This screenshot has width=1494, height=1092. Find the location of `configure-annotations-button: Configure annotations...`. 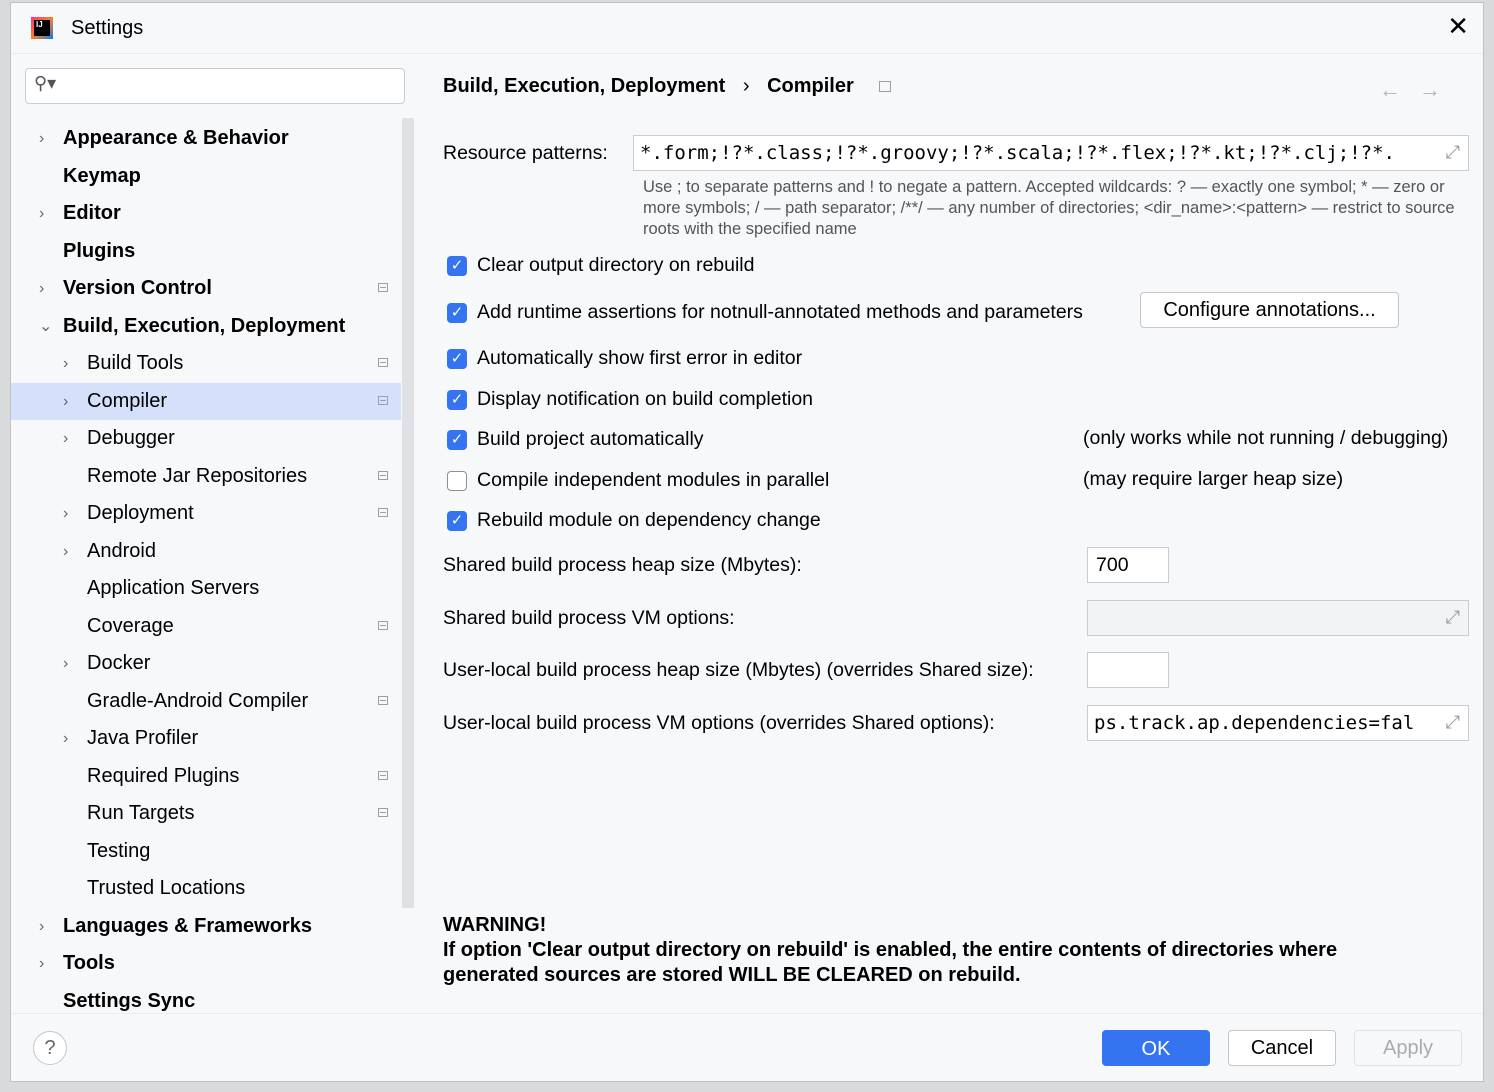

configure-annotations-button: Configure annotations... is located at coordinates (1269, 310).